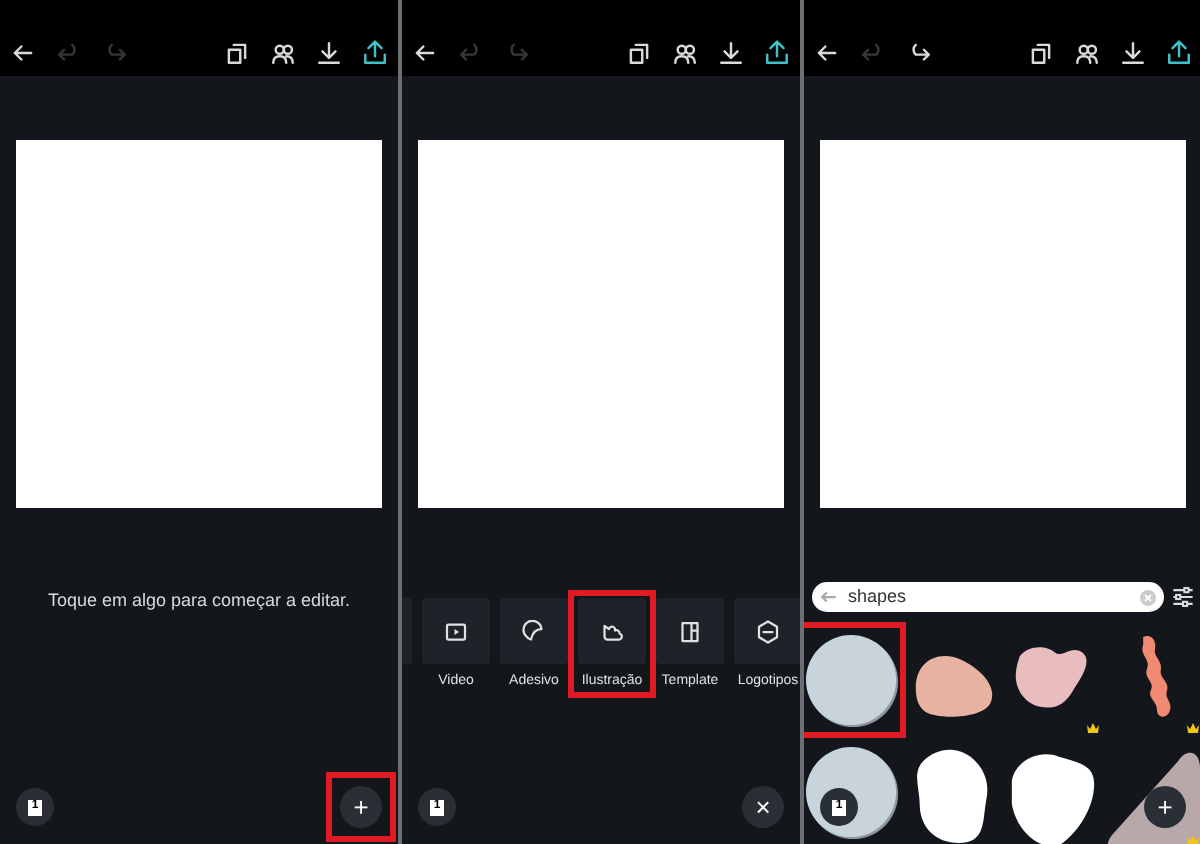  What do you see at coordinates (199, 601) in the screenshot?
I see `hint-text: Toque em algo para começar a editar.` at bounding box center [199, 601].